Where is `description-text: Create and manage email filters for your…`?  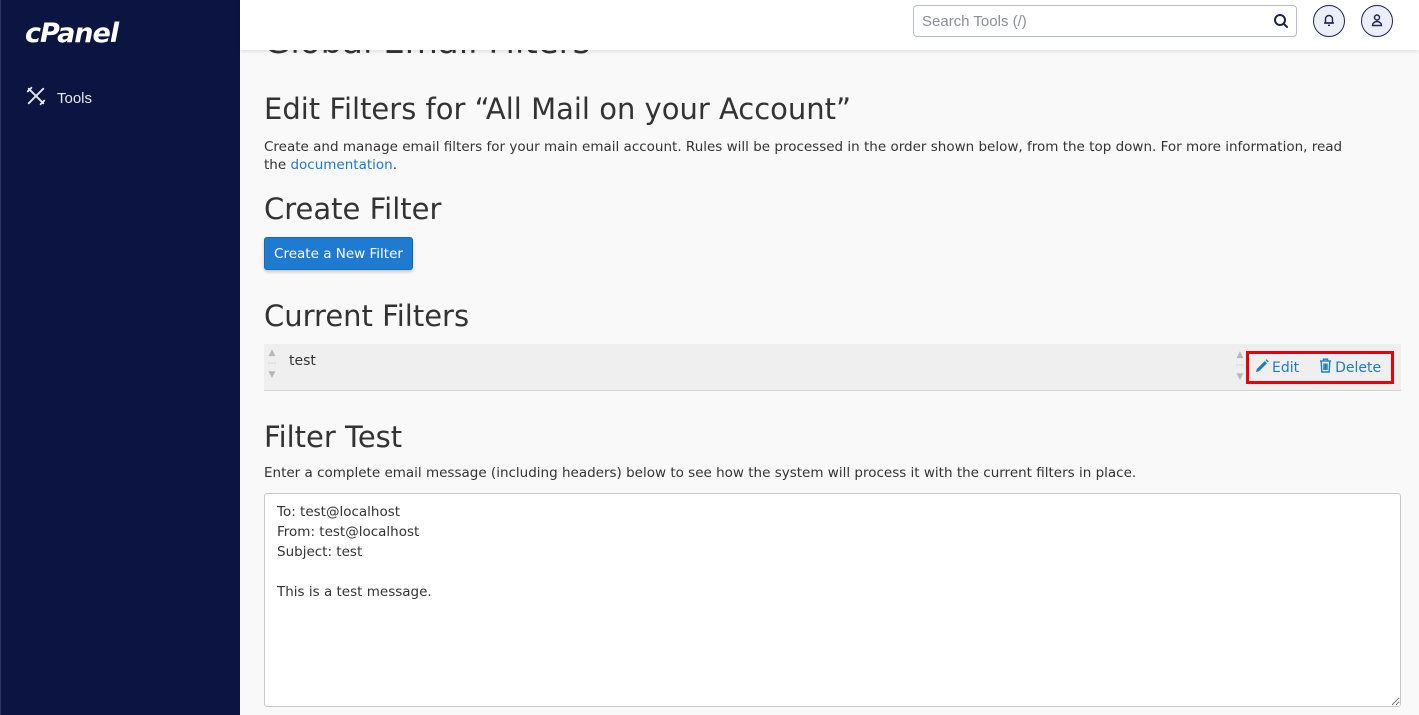 description-text: Create and manage email filters for your… is located at coordinates (803, 156).